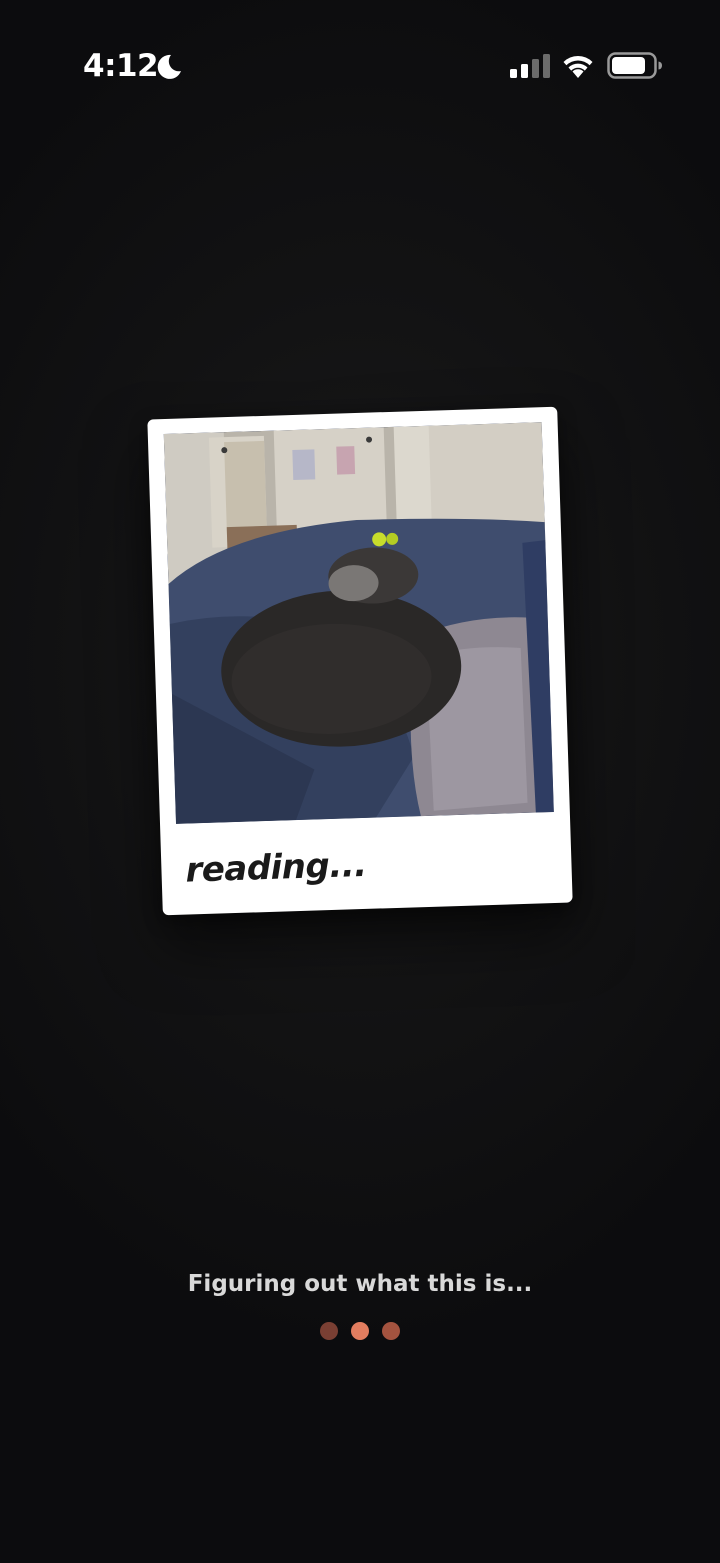 The width and height of the screenshot is (720, 1563). Describe the element at coordinates (169, 66) in the screenshot. I see `moon-icon` at that location.